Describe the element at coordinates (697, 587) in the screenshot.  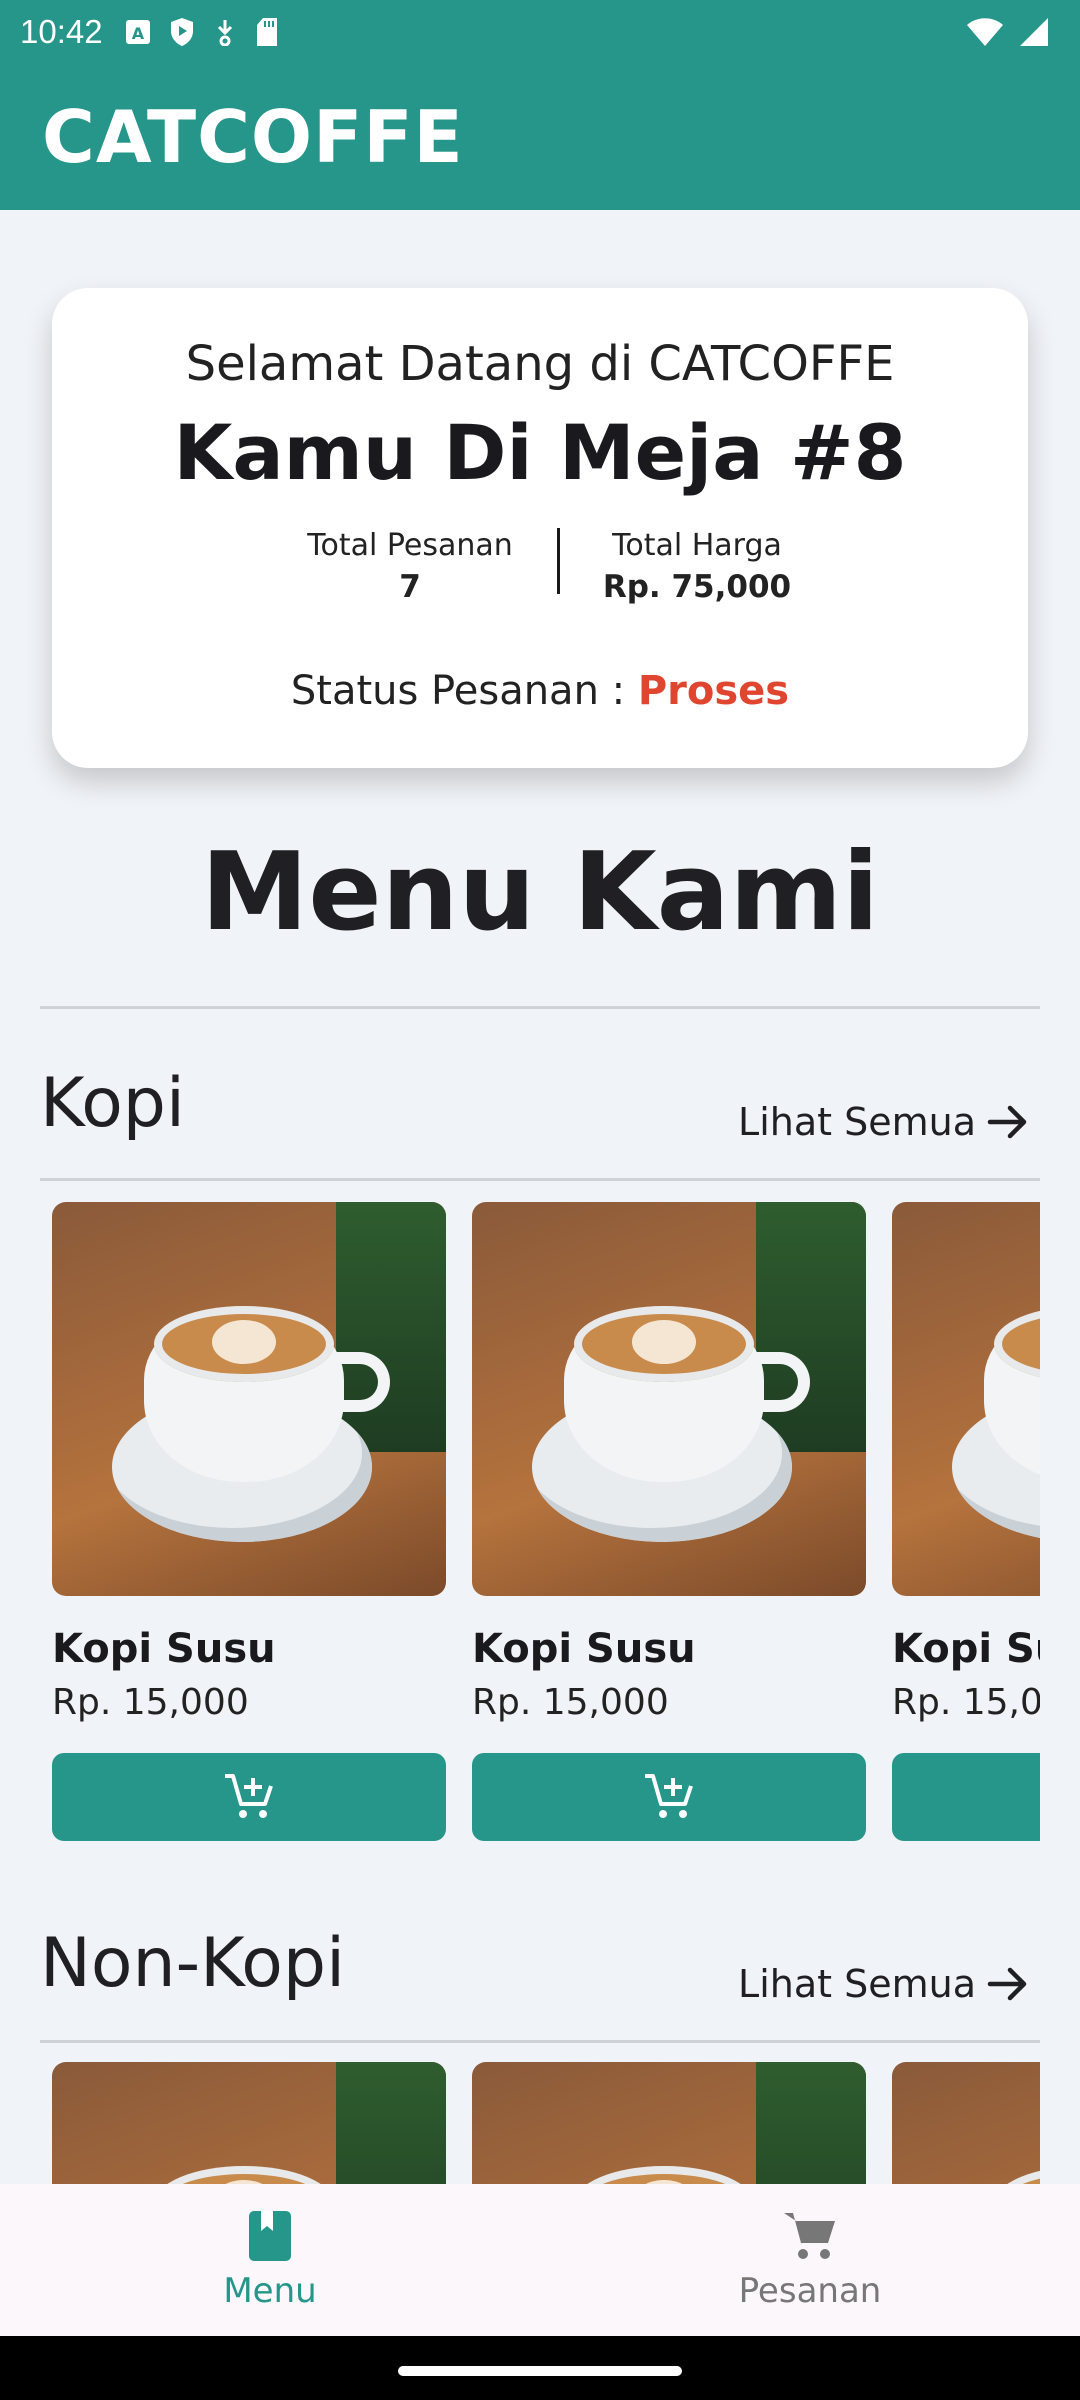
I see `total-price-value: Rp. 75,000` at that location.